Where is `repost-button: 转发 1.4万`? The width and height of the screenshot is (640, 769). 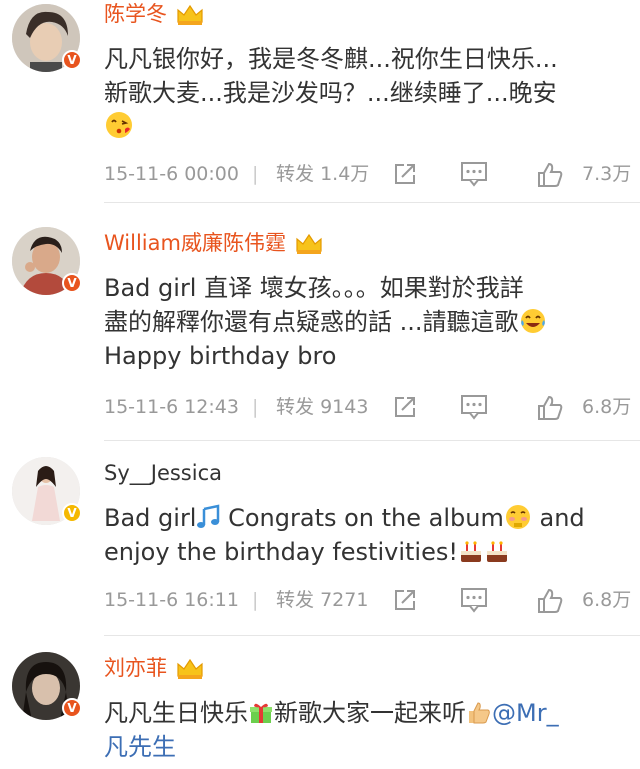
repost-button: 转发 1.4万 is located at coordinates (322, 174).